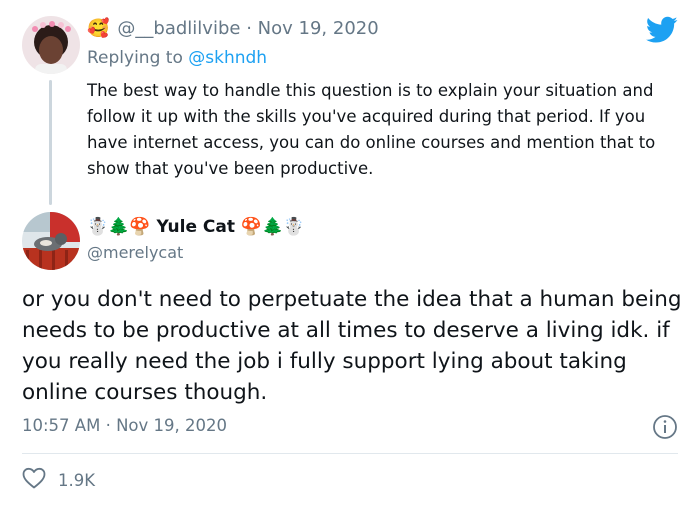  I want to click on display-name: Yule Cat, so click(195, 227).